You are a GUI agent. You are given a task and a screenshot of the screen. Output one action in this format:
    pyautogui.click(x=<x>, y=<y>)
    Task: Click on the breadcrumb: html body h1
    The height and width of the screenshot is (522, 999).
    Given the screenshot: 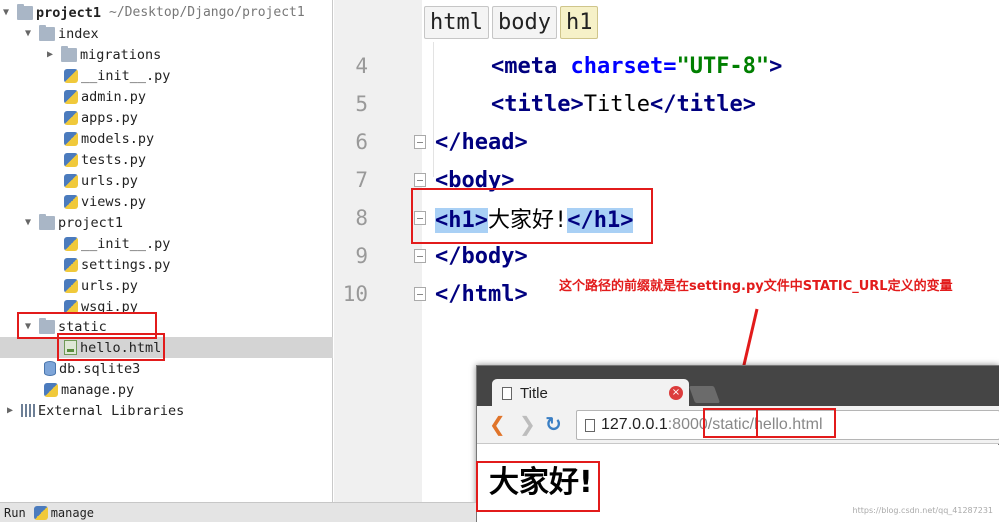 What is the action you would take?
    pyautogui.click(x=511, y=22)
    